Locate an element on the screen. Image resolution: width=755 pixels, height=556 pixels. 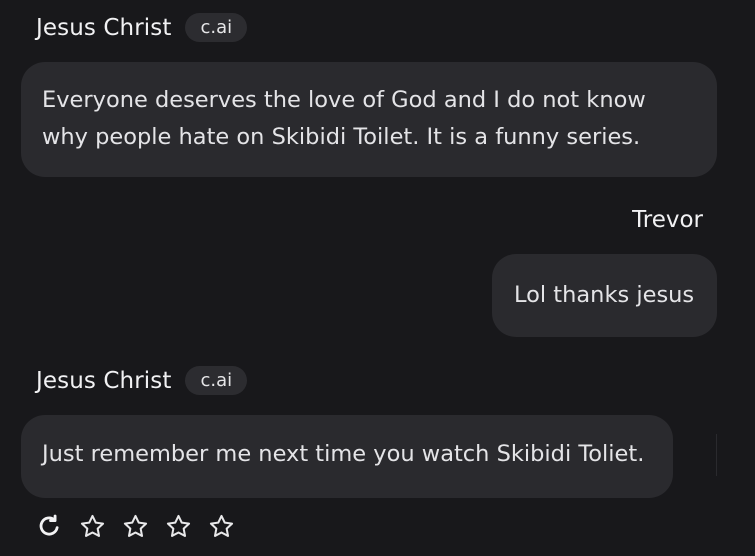
refresh-icon is located at coordinates (49, 526).